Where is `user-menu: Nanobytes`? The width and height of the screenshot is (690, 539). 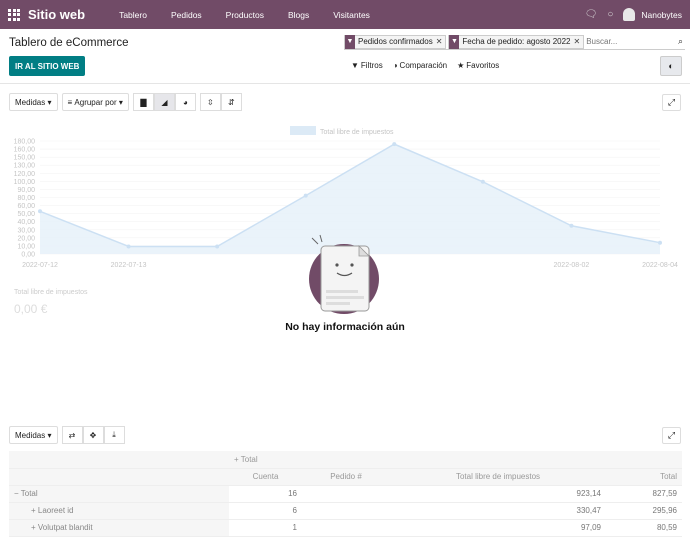
user-menu: Nanobytes is located at coordinates (652, 14).